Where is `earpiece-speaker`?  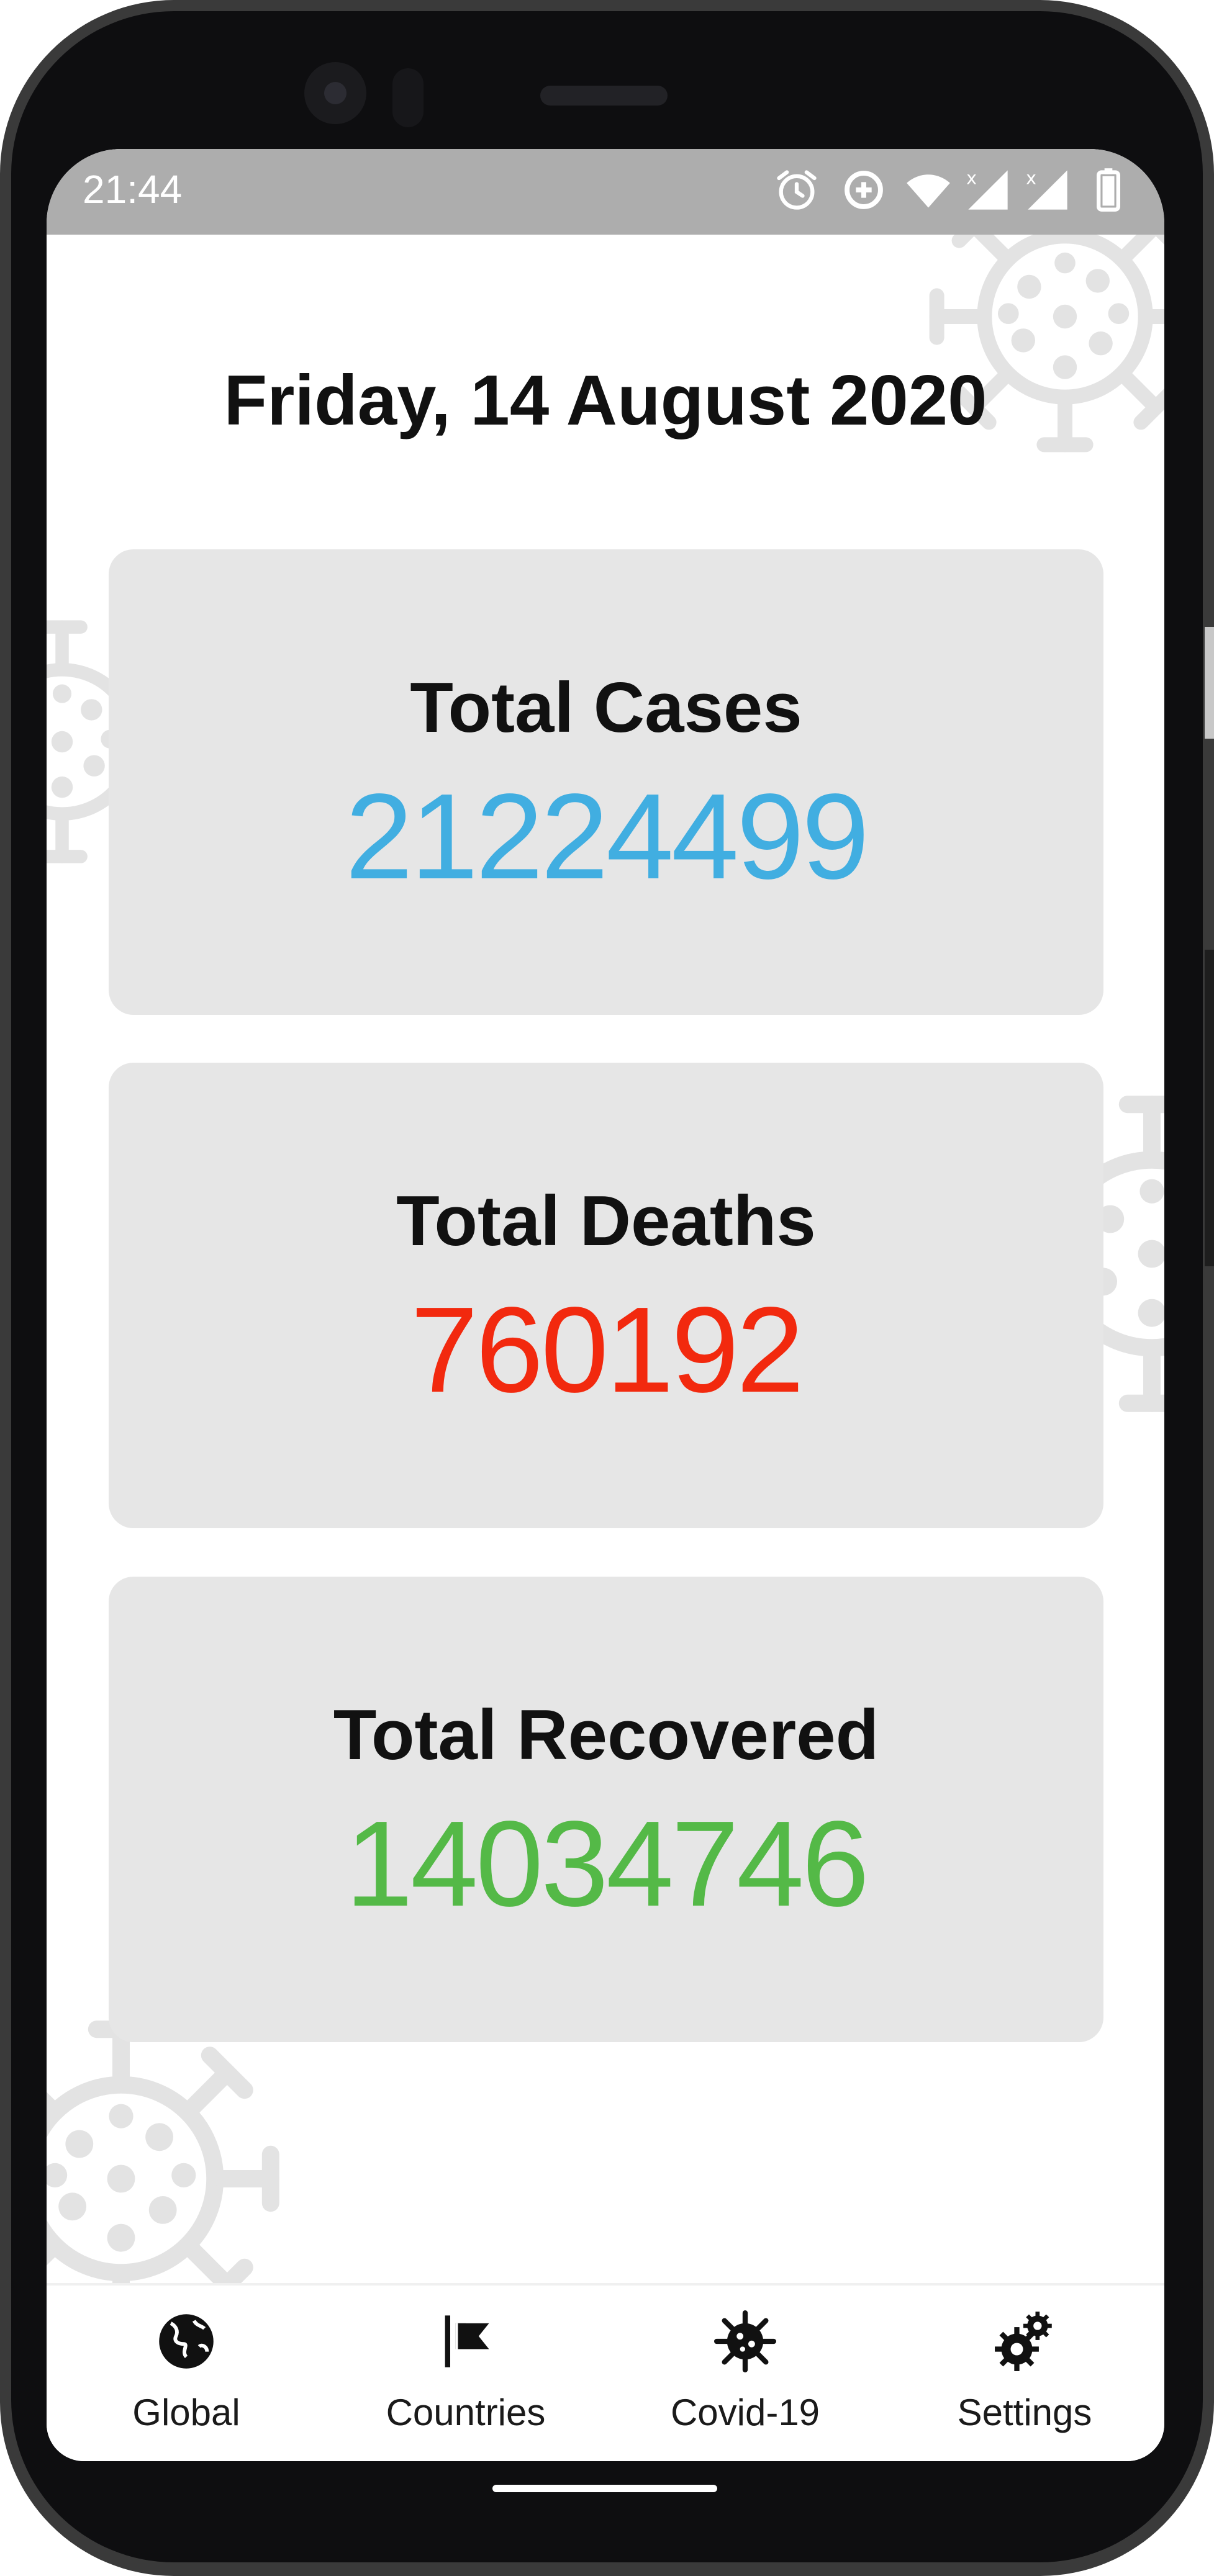
earpiece-speaker is located at coordinates (604, 96).